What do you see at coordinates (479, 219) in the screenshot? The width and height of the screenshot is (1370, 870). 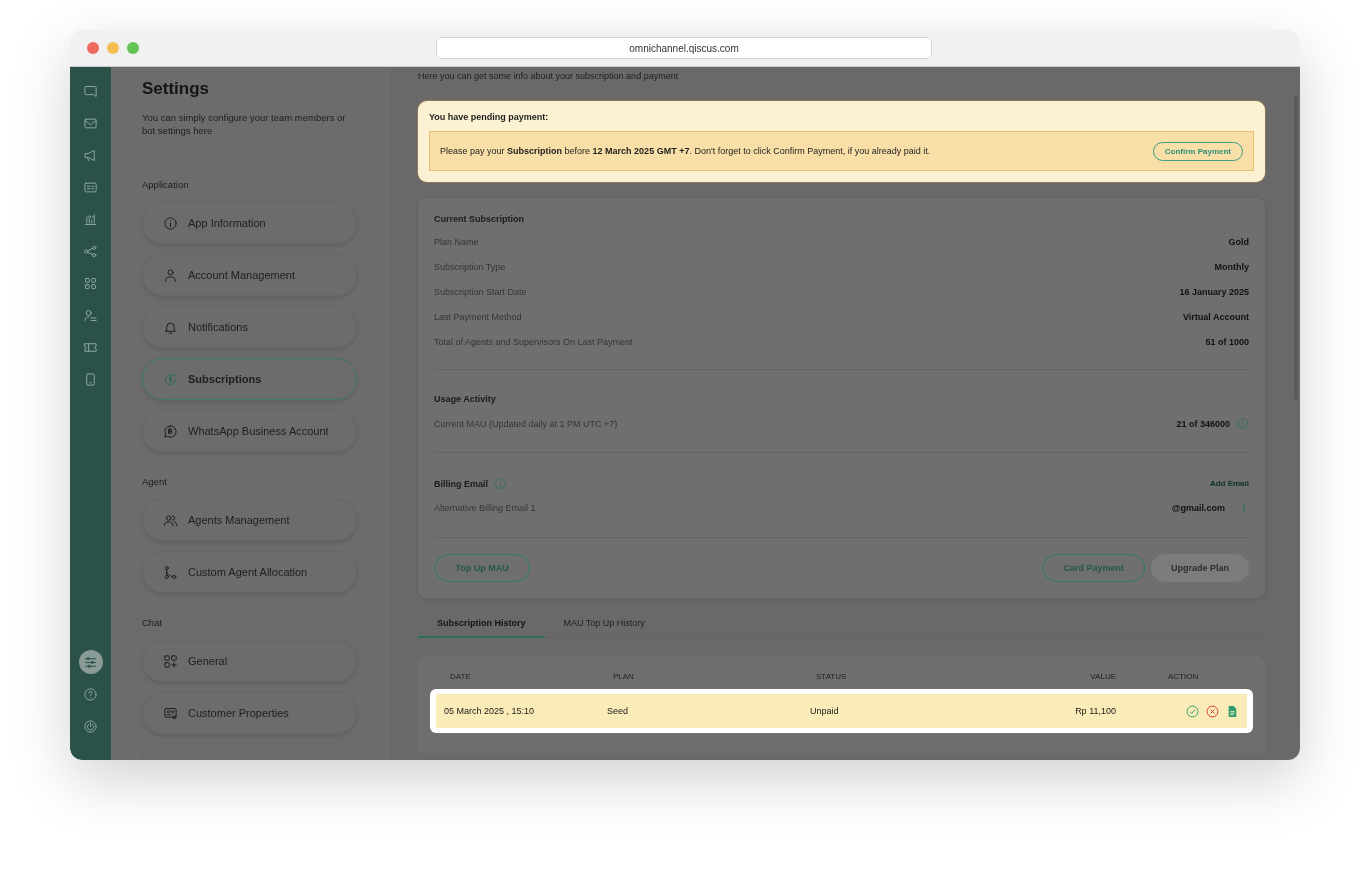 I see `section-title: Current Subscription` at bounding box center [479, 219].